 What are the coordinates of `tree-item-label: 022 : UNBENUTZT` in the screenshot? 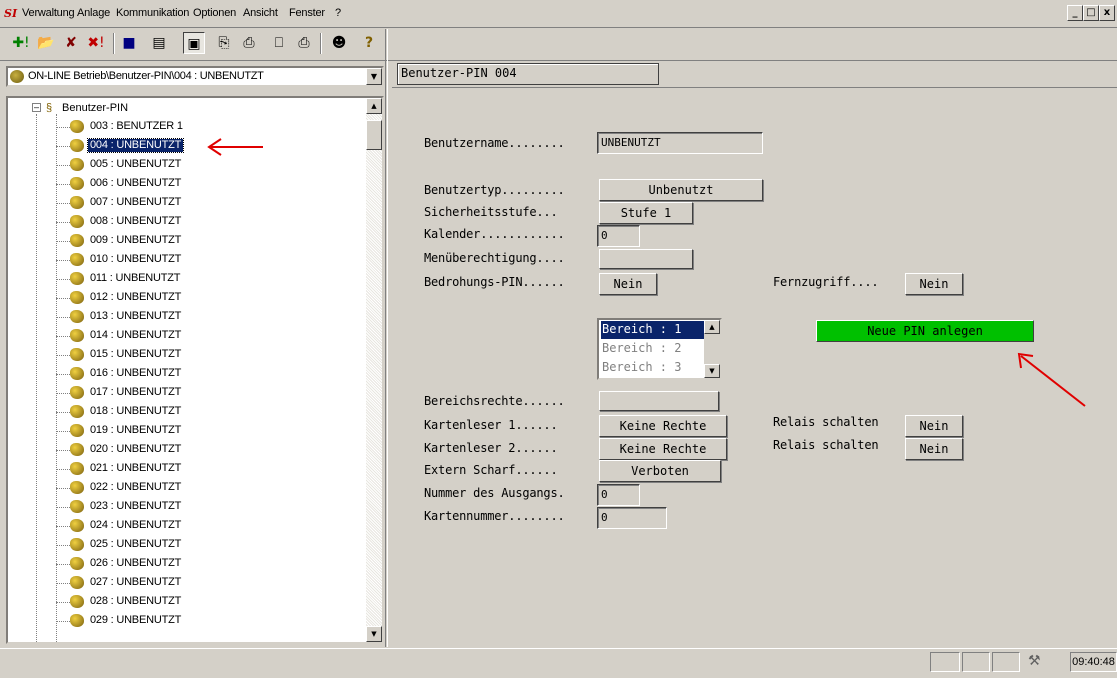 It's located at (136, 487).